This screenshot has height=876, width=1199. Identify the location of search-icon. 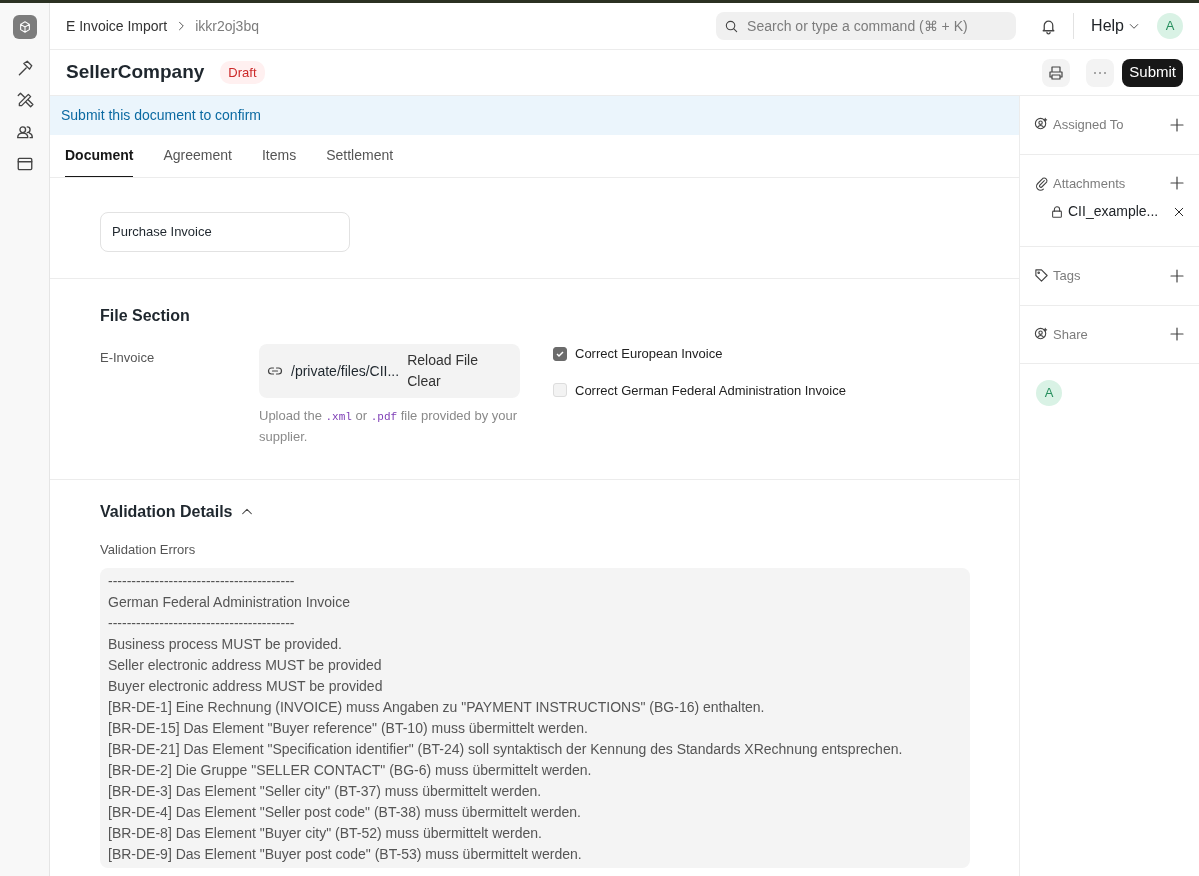
(732, 26).